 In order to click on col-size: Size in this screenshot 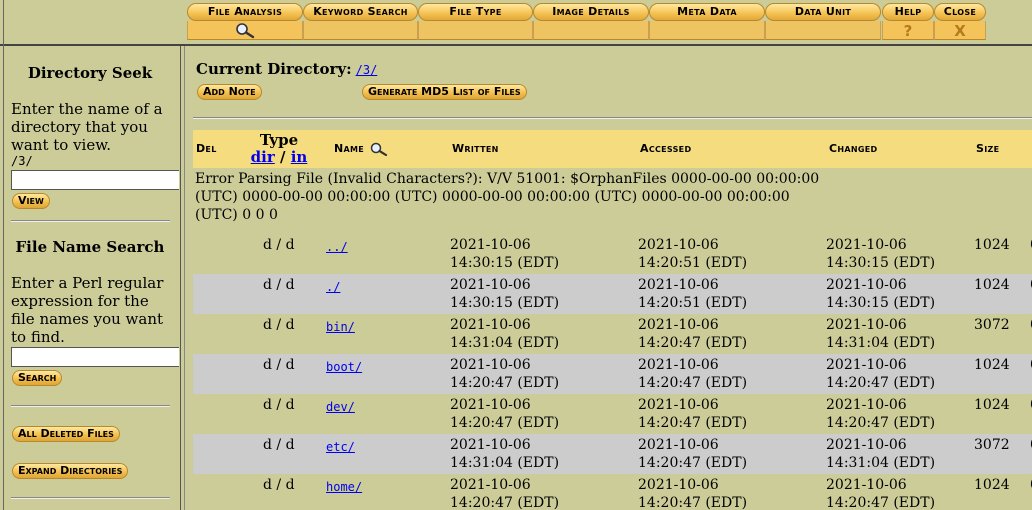, I will do `click(988, 148)`.